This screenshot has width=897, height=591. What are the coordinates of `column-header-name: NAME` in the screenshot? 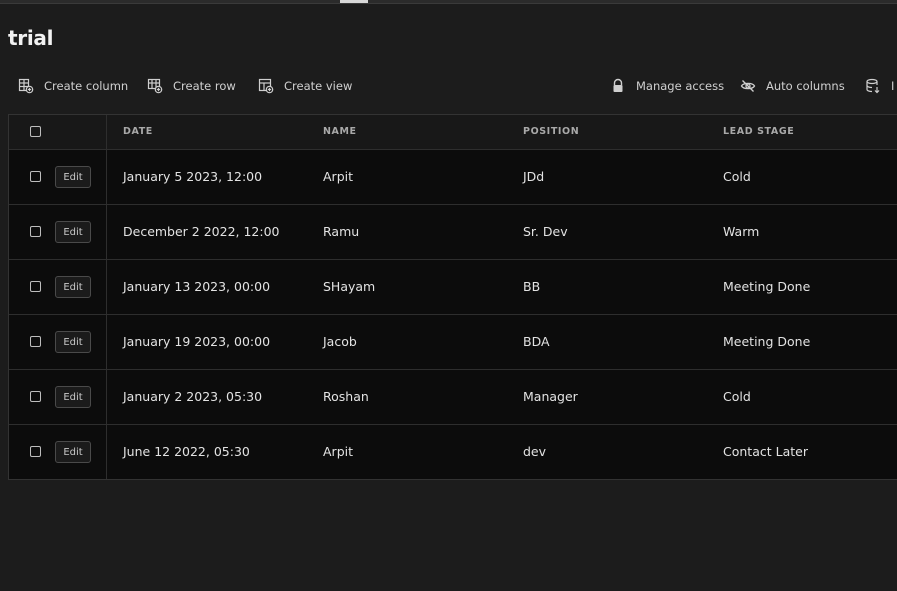 It's located at (340, 131).